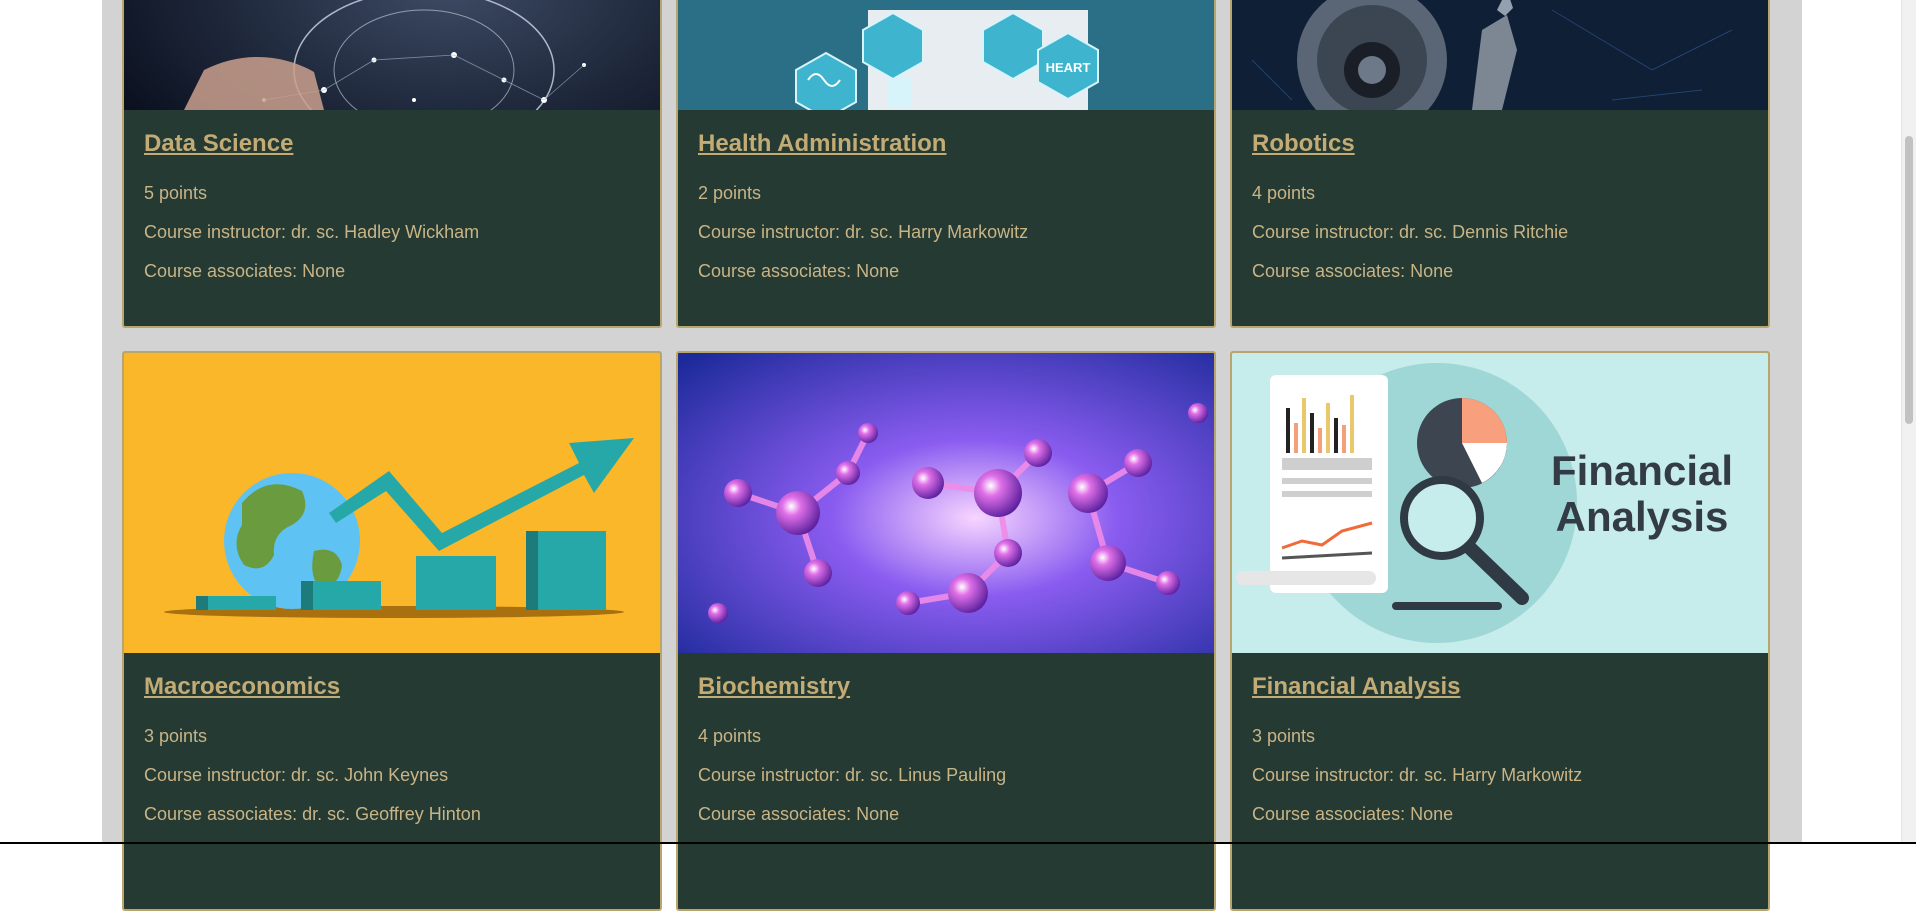  I want to click on course-title-link: Biochemistry, so click(774, 687).